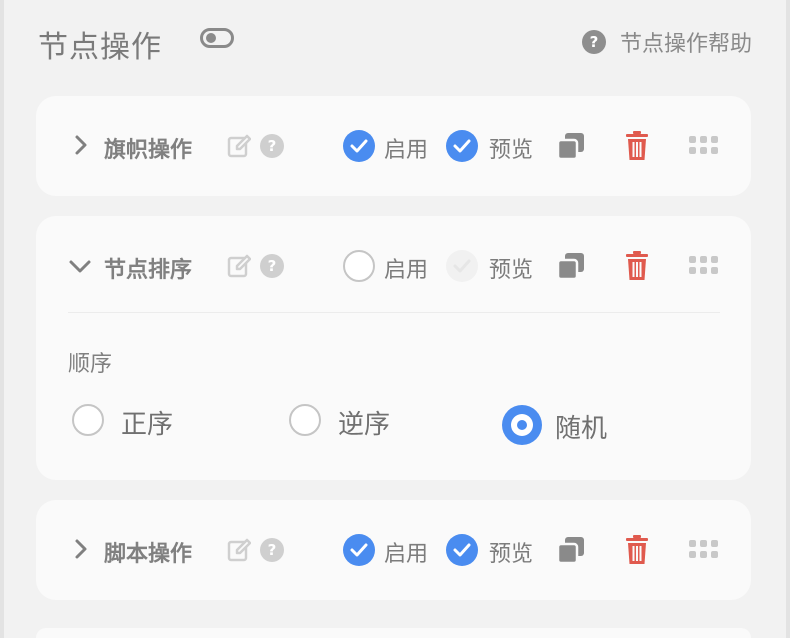 The image size is (790, 638). I want to click on divider, so click(394, 312).